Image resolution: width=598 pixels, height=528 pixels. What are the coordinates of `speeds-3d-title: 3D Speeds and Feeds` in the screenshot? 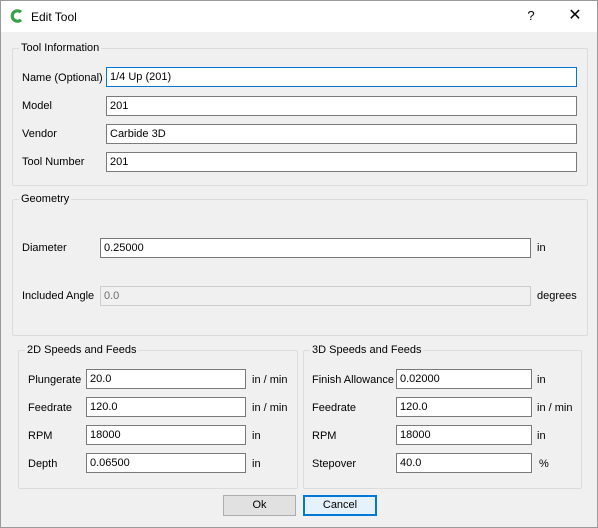 It's located at (367, 350).